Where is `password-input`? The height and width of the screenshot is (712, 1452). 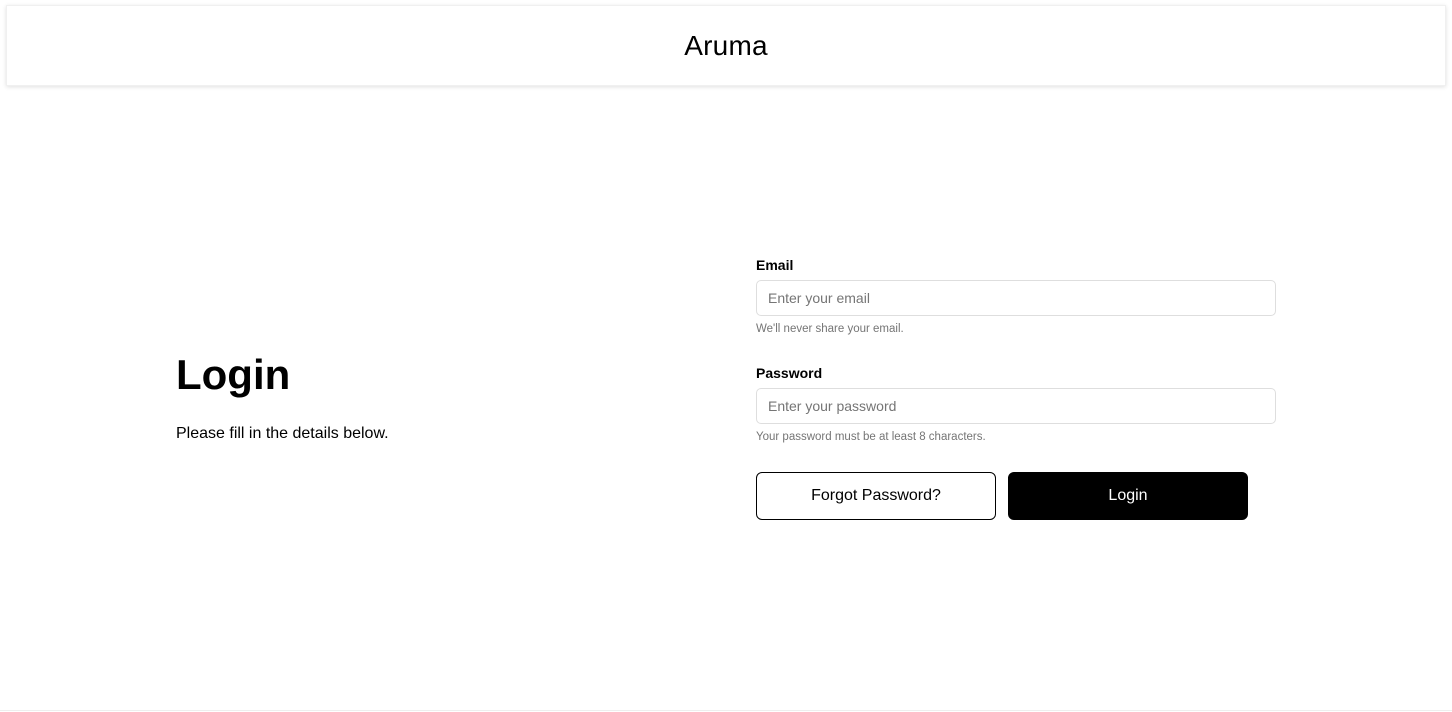 password-input is located at coordinates (1016, 406).